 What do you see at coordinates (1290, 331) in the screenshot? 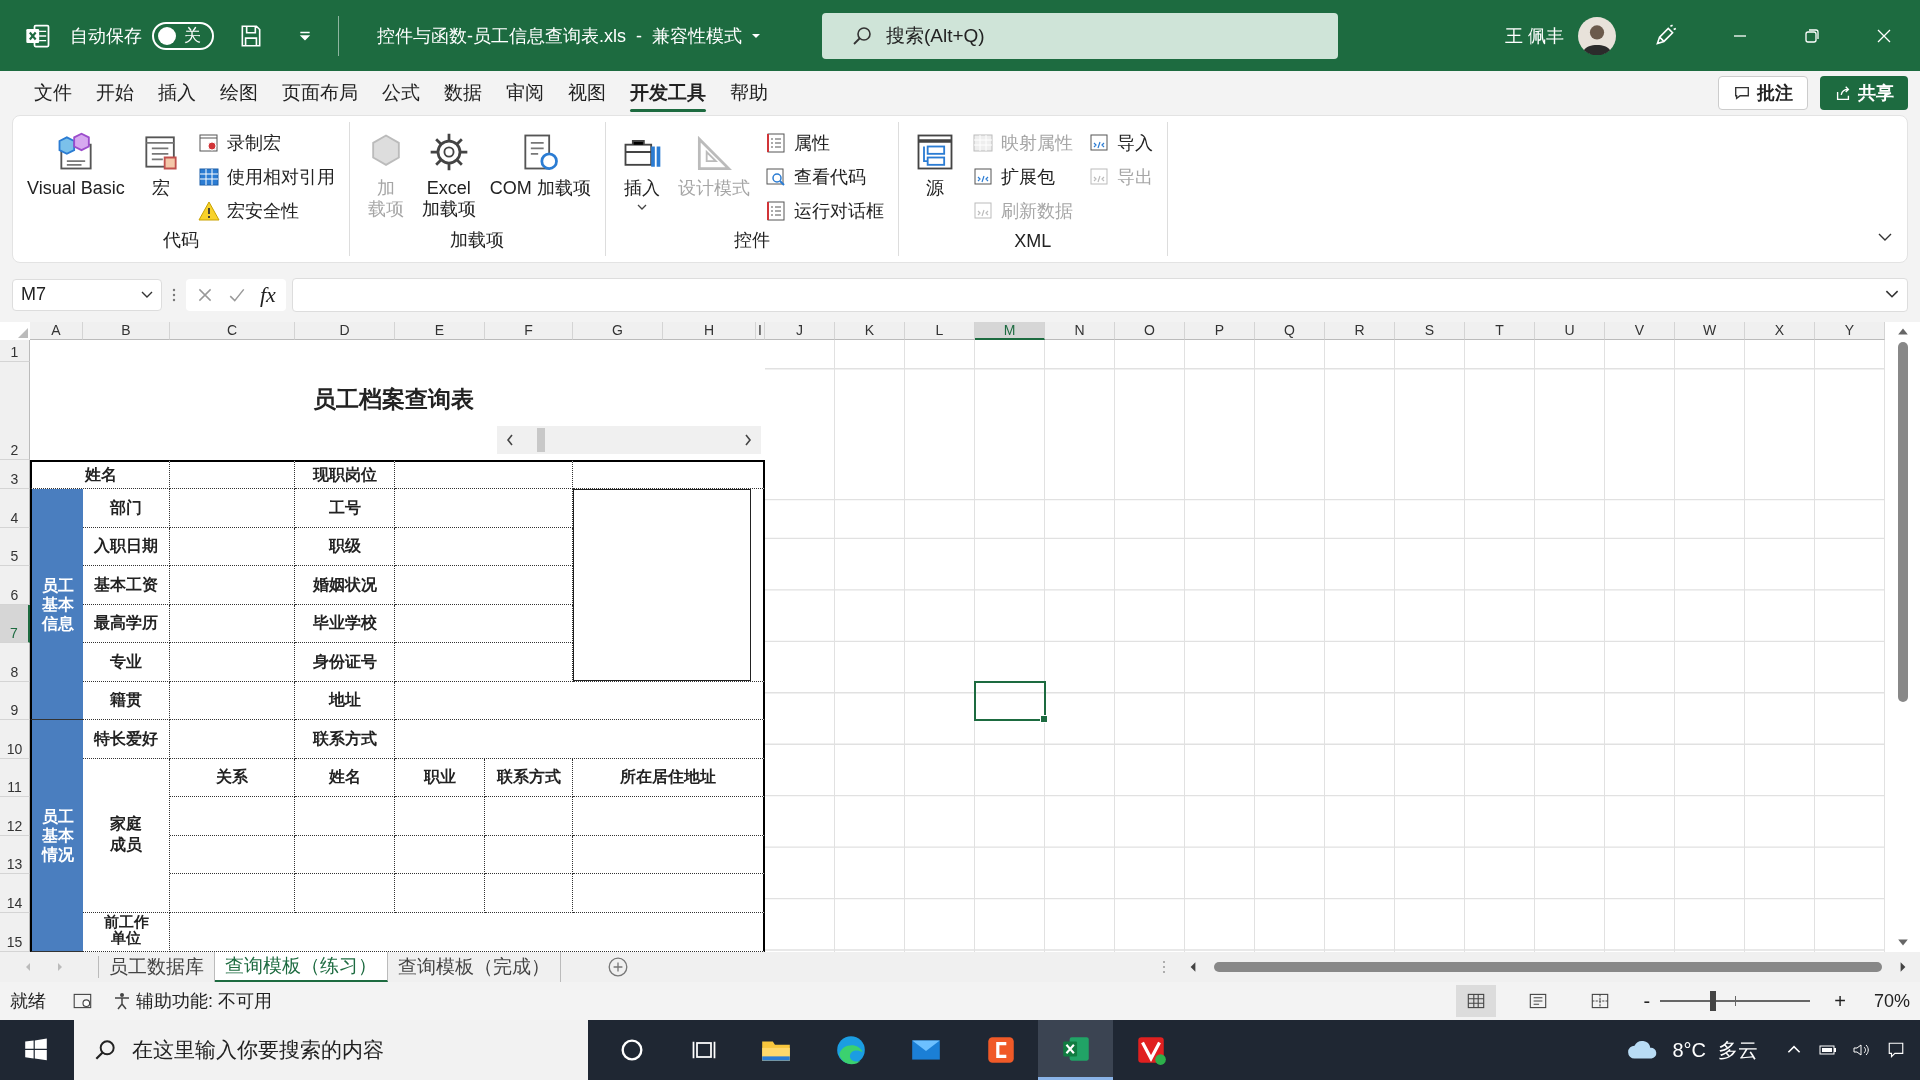
I see `column-header: Q` at bounding box center [1290, 331].